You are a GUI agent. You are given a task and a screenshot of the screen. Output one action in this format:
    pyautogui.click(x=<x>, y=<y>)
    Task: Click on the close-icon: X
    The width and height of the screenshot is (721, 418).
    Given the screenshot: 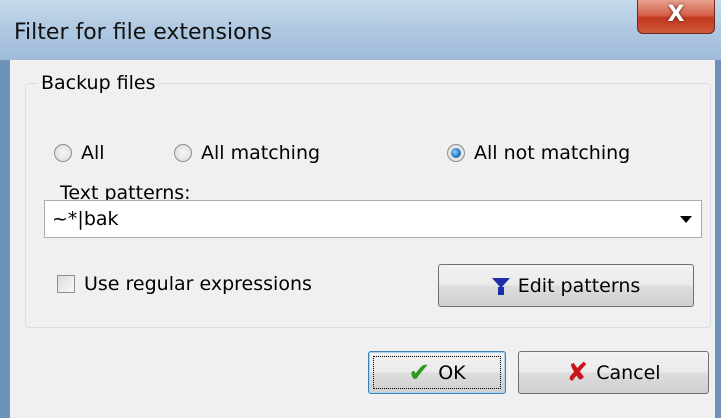 What is the action you would take?
    pyautogui.click(x=676, y=14)
    